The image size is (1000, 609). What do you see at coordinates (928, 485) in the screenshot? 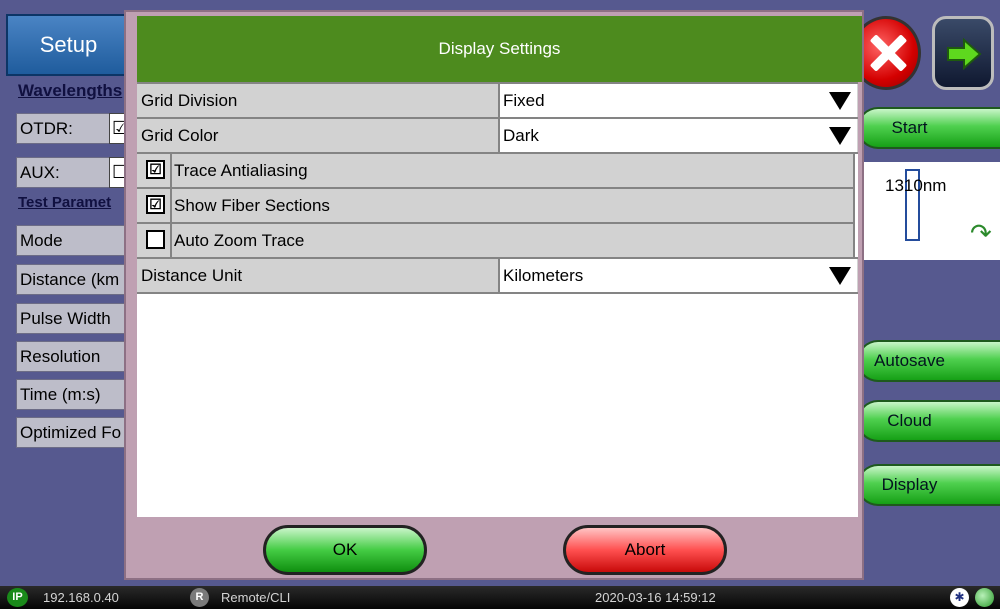
I see `display-button: Display` at bounding box center [928, 485].